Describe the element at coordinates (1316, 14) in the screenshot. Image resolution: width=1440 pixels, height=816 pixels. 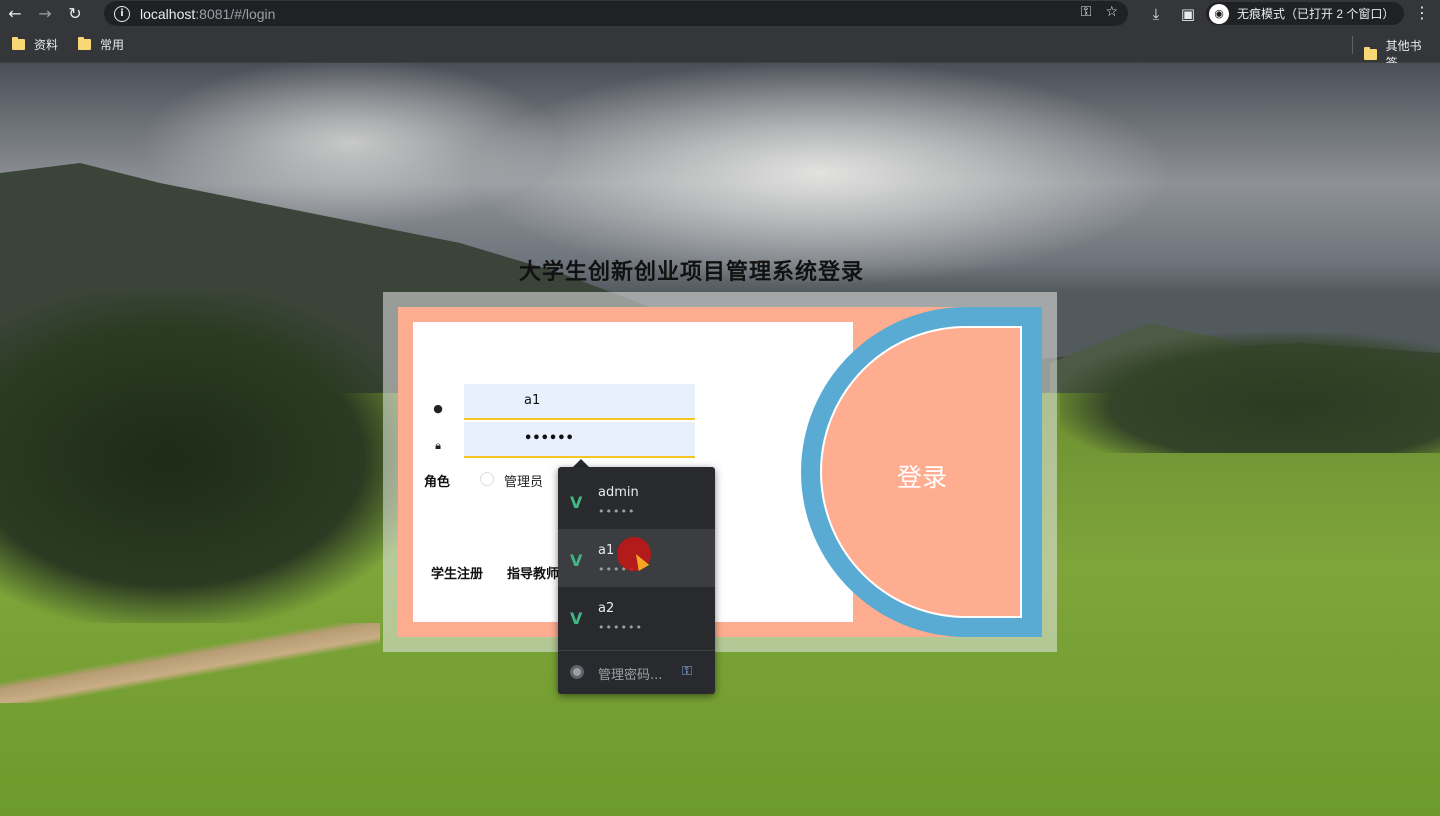
I see `incognito-label: 无痕模式（已打开 2 个窗口）` at that location.